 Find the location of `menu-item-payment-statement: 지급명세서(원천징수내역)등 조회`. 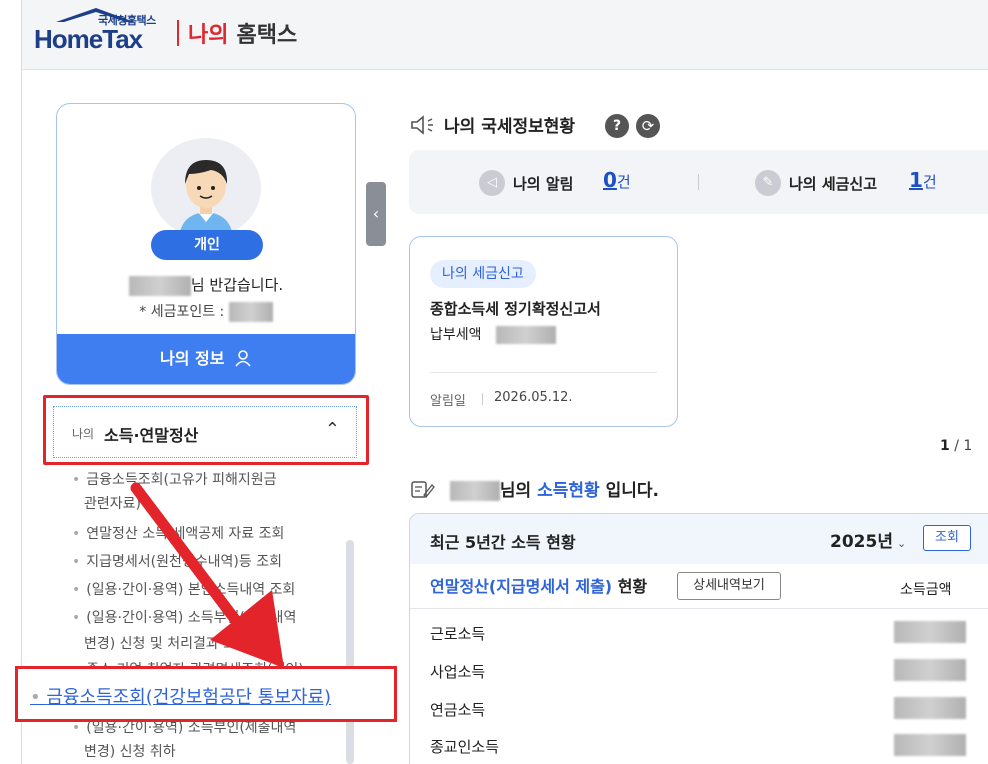

menu-item-payment-statement: 지급명세서(원천징수내역)등 조회 is located at coordinates (177, 562).